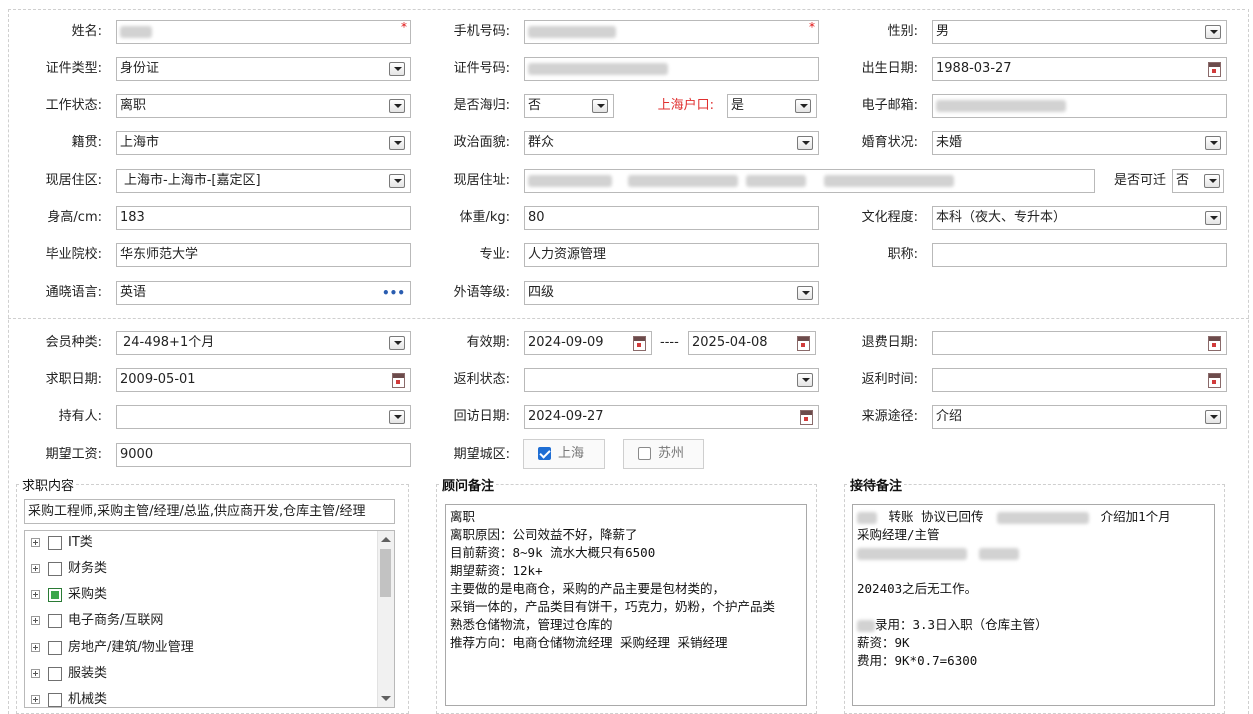  Describe the element at coordinates (1079, 255) in the screenshot. I see `title-input` at that location.